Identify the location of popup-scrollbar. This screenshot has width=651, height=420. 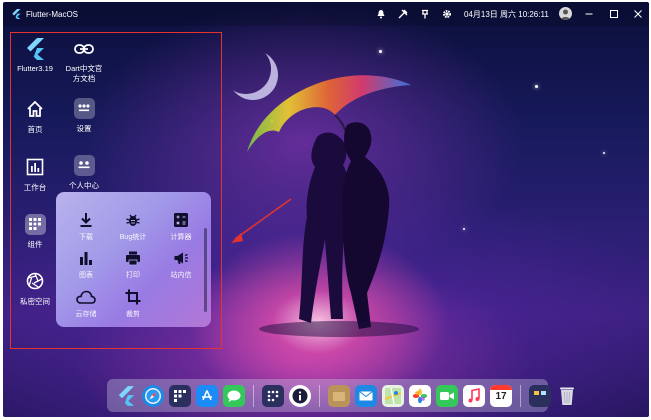
(205, 270).